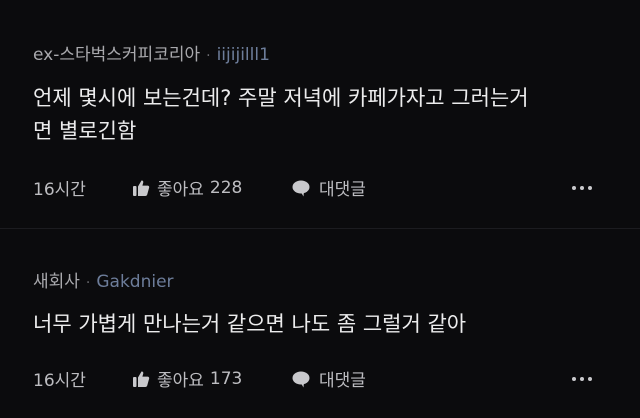  Describe the element at coordinates (250, 324) in the screenshot. I see `comment-text-line: 너무 가볍게 만나는거 같으면 나도 좀 그럴거 같아` at that location.